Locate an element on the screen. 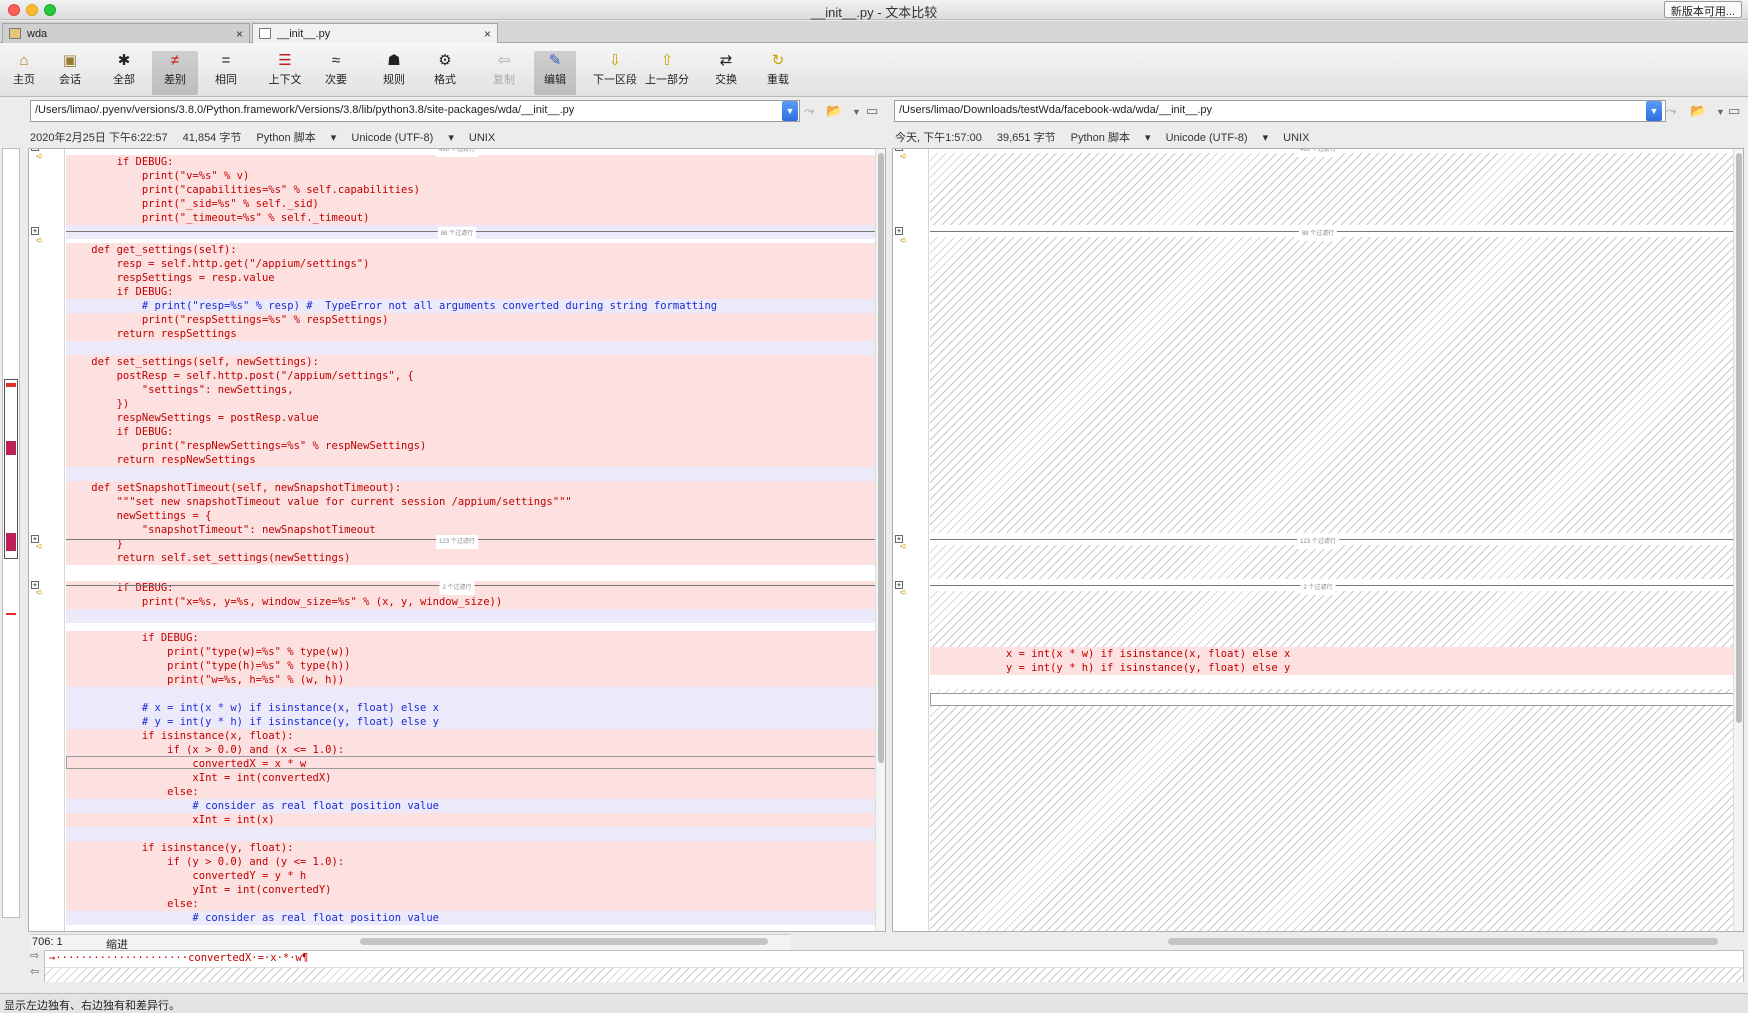  toolbar-same-button: = 相同 is located at coordinates (226, 73).